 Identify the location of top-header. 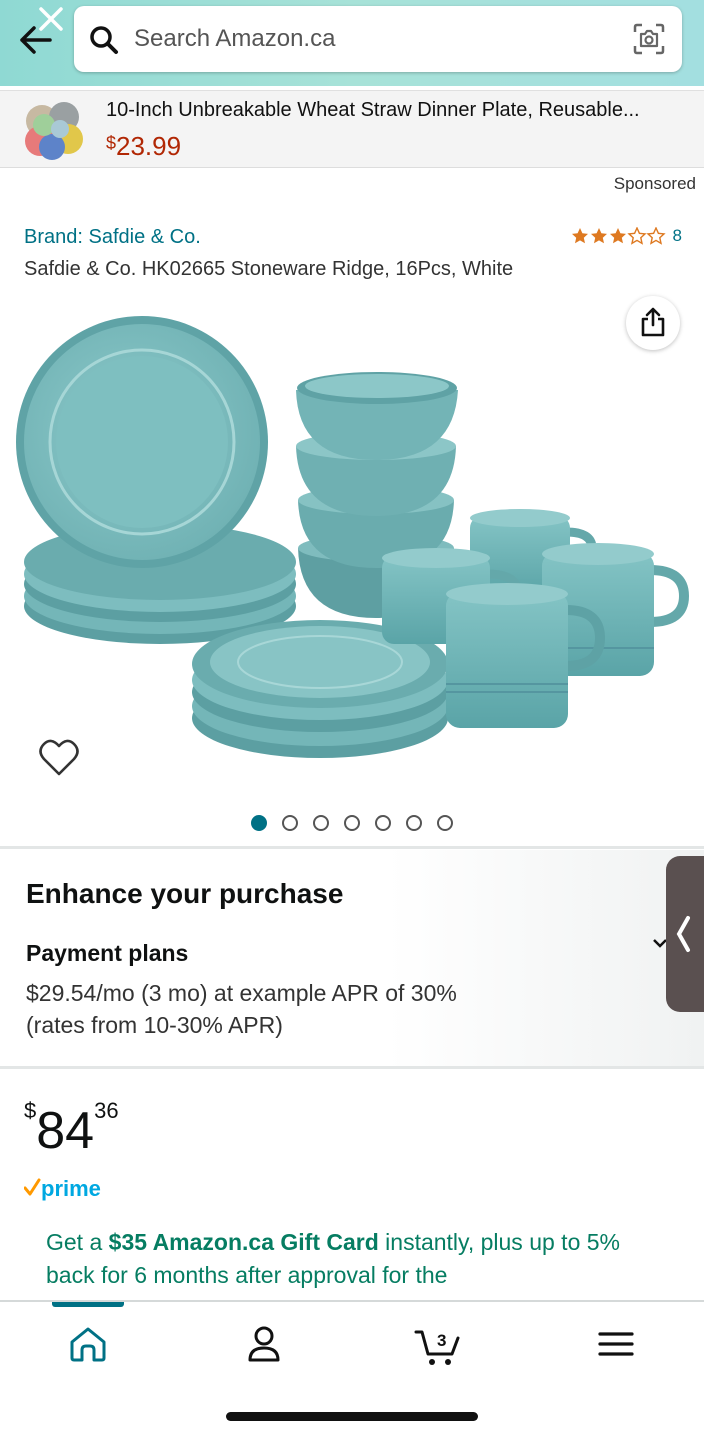
(352, 43).